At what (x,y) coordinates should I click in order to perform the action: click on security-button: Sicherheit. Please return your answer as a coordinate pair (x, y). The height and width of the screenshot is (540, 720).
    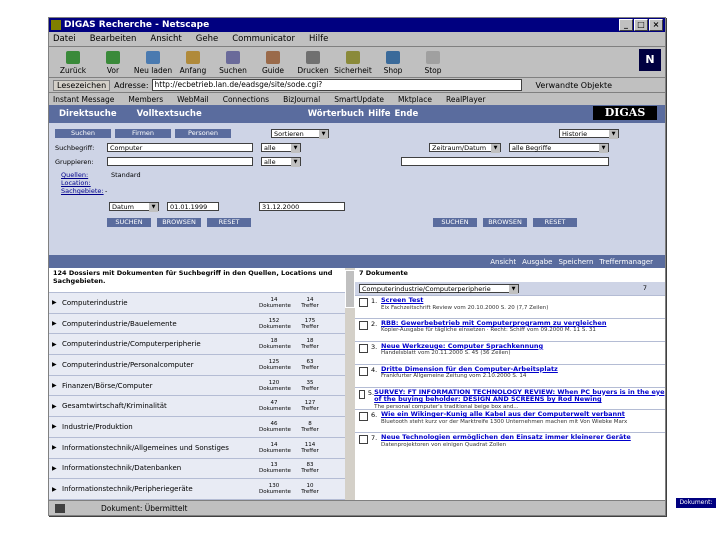
    Looking at the image, I should click on (353, 64).